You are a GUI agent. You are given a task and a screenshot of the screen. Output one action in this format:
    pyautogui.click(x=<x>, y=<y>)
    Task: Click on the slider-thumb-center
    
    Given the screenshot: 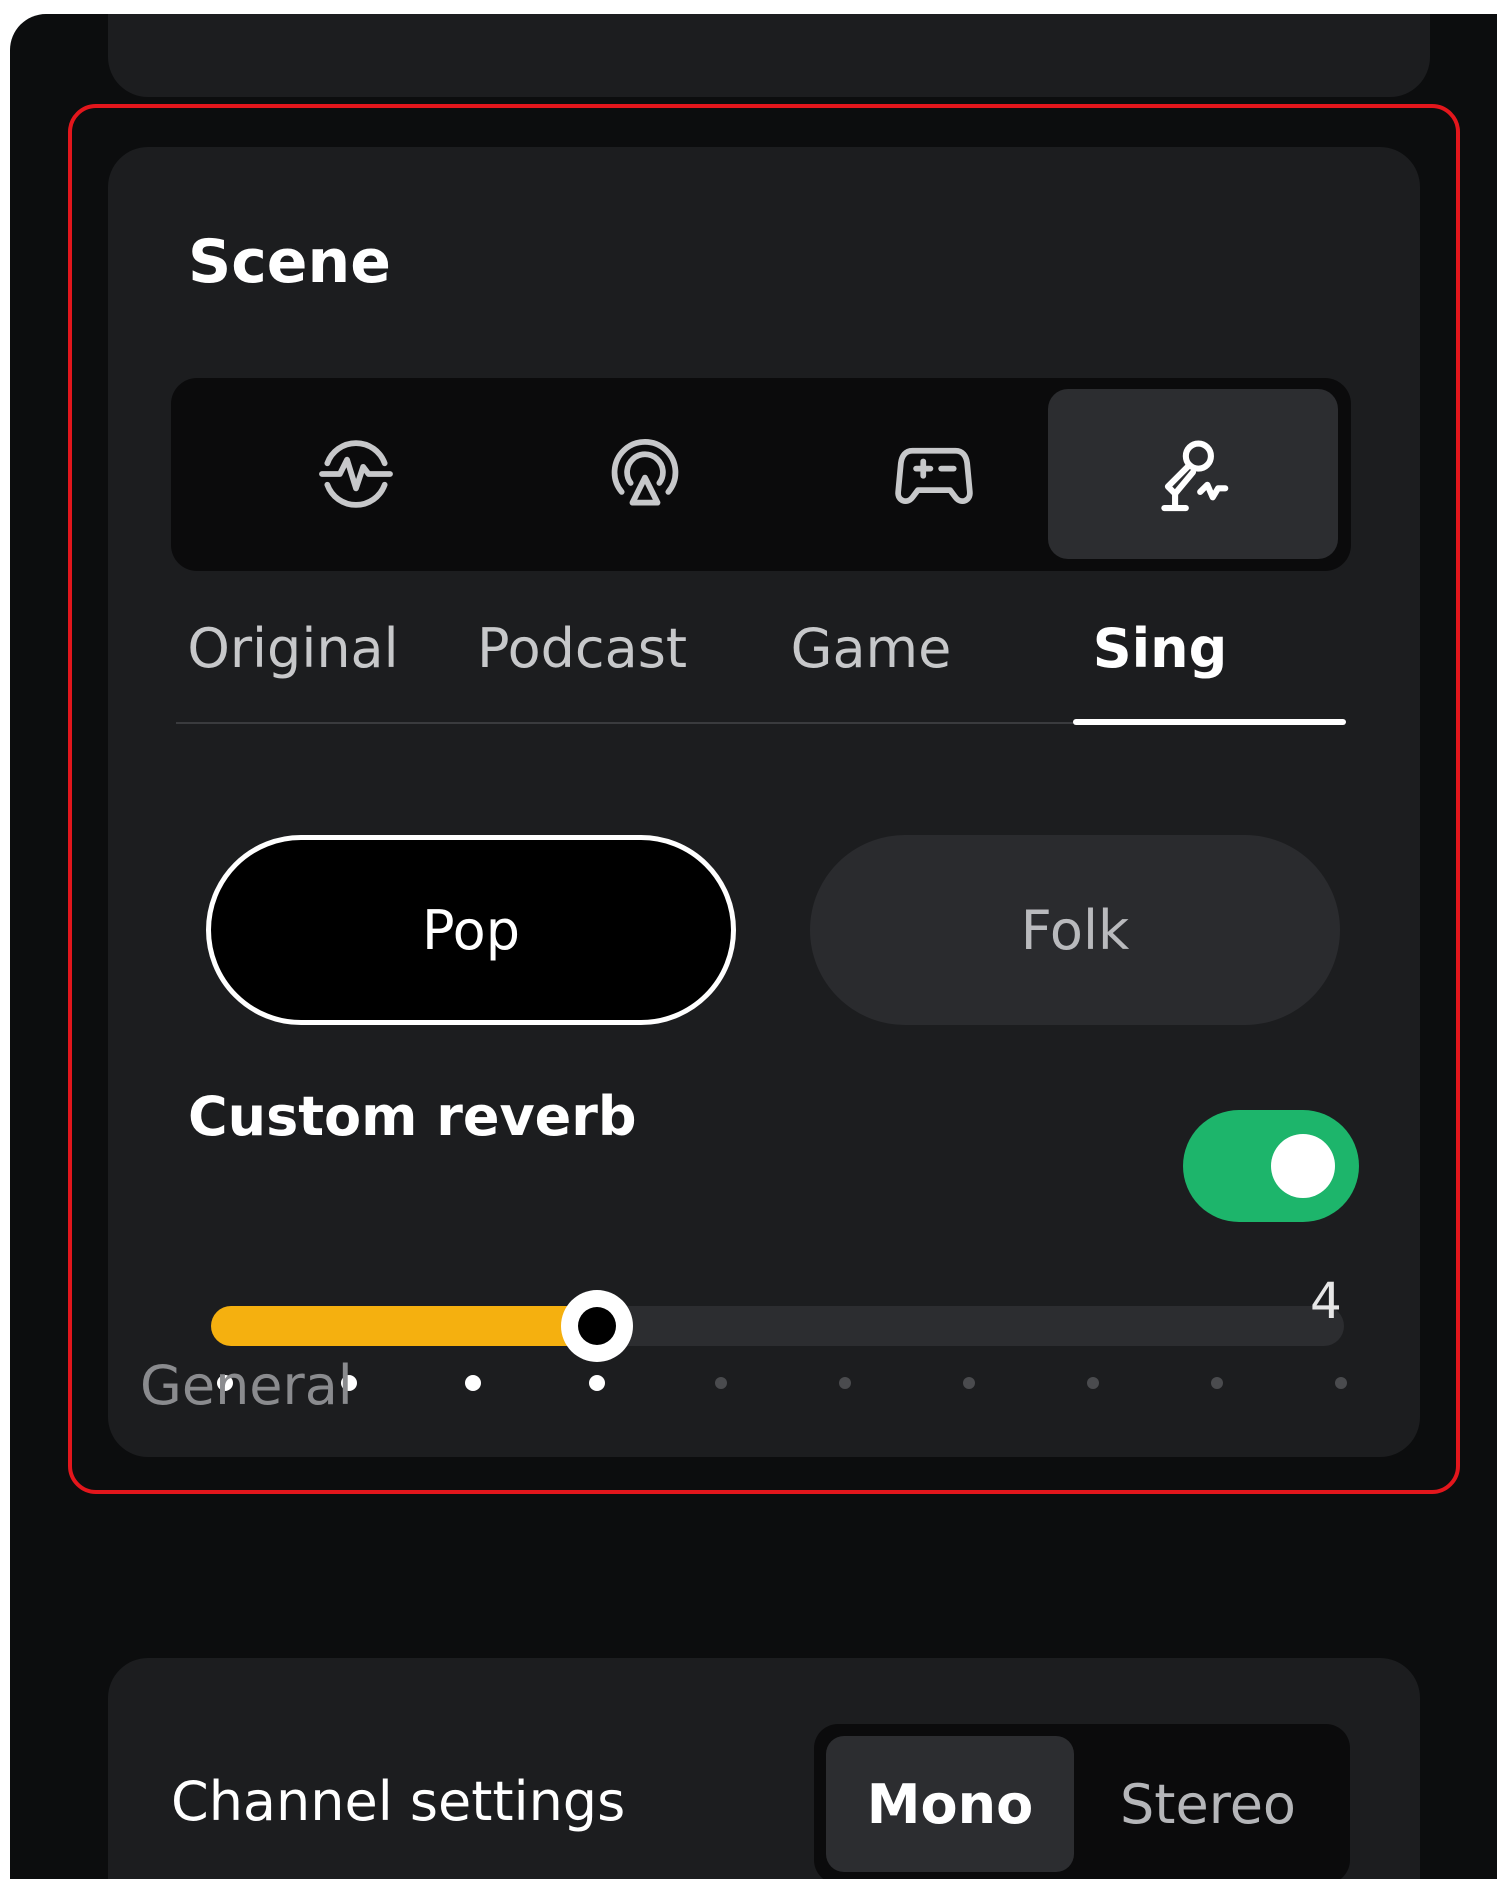 What is the action you would take?
    pyautogui.click(x=597, y=1326)
    